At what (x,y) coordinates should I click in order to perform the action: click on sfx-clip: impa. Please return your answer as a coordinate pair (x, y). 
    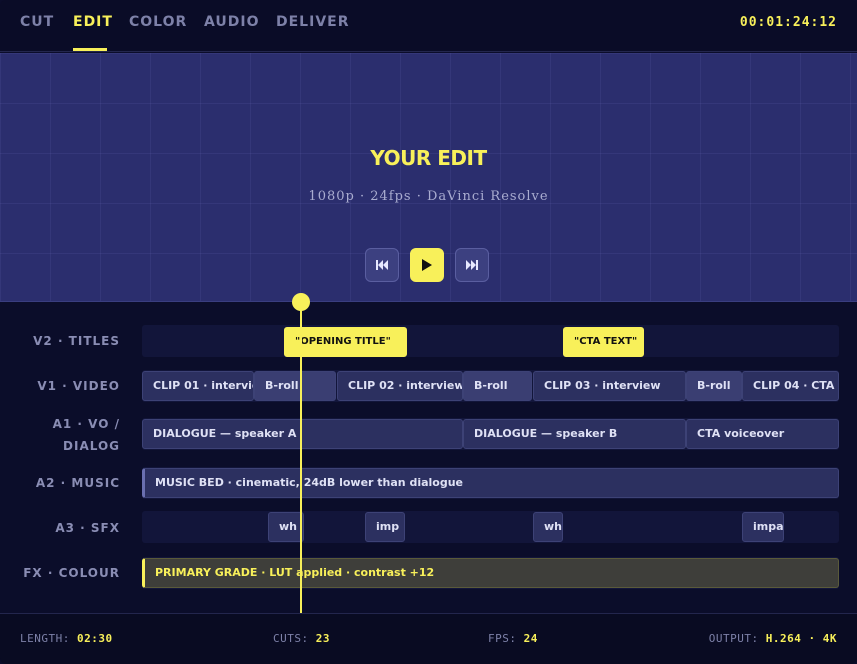
    Looking at the image, I should click on (763, 527).